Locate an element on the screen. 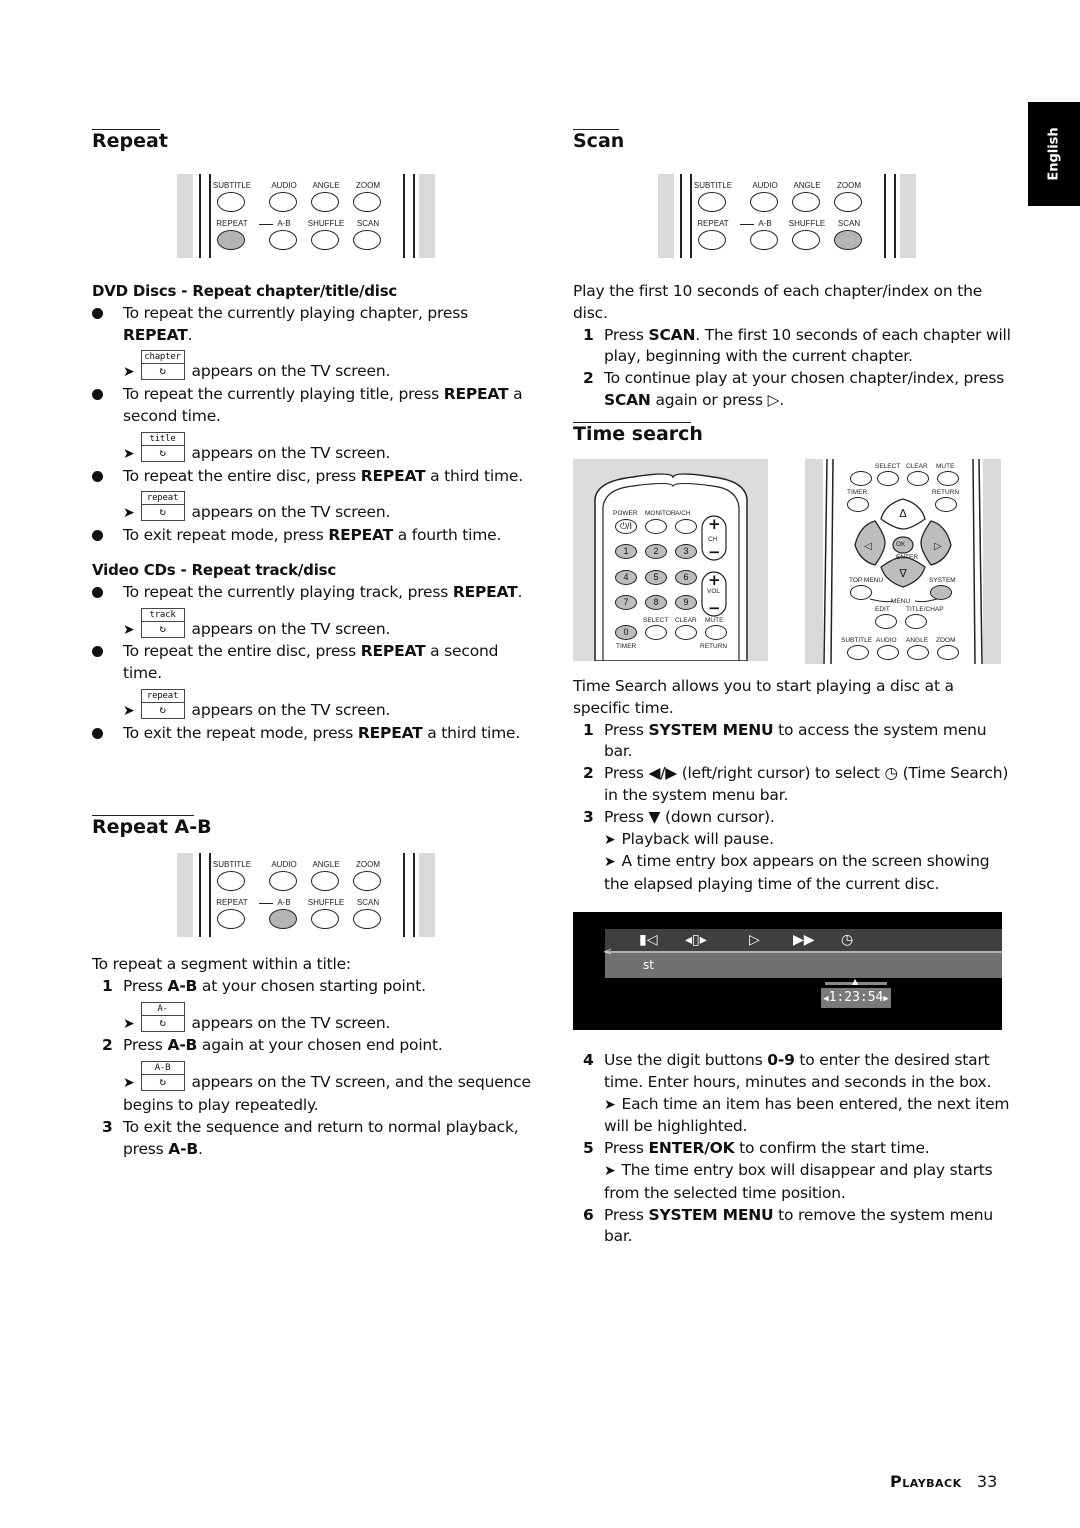  digit-button: 8 is located at coordinates (656, 602).